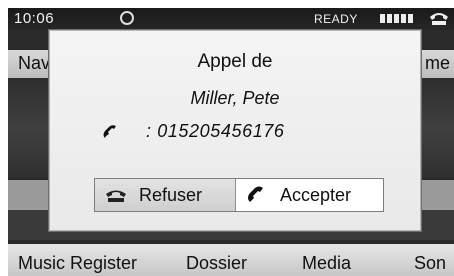 Image resolution: width=454 pixels, height=276 pixels. I want to click on tab-media: Media, so click(326, 263).